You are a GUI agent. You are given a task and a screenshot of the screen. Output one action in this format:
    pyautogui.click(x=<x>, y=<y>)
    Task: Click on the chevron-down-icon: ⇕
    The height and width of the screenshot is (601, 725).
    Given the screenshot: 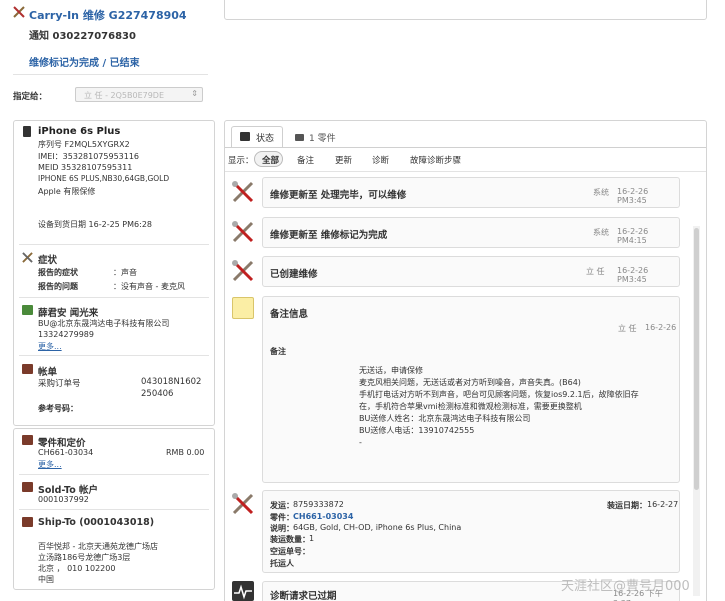 What is the action you would take?
    pyautogui.click(x=194, y=93)
    